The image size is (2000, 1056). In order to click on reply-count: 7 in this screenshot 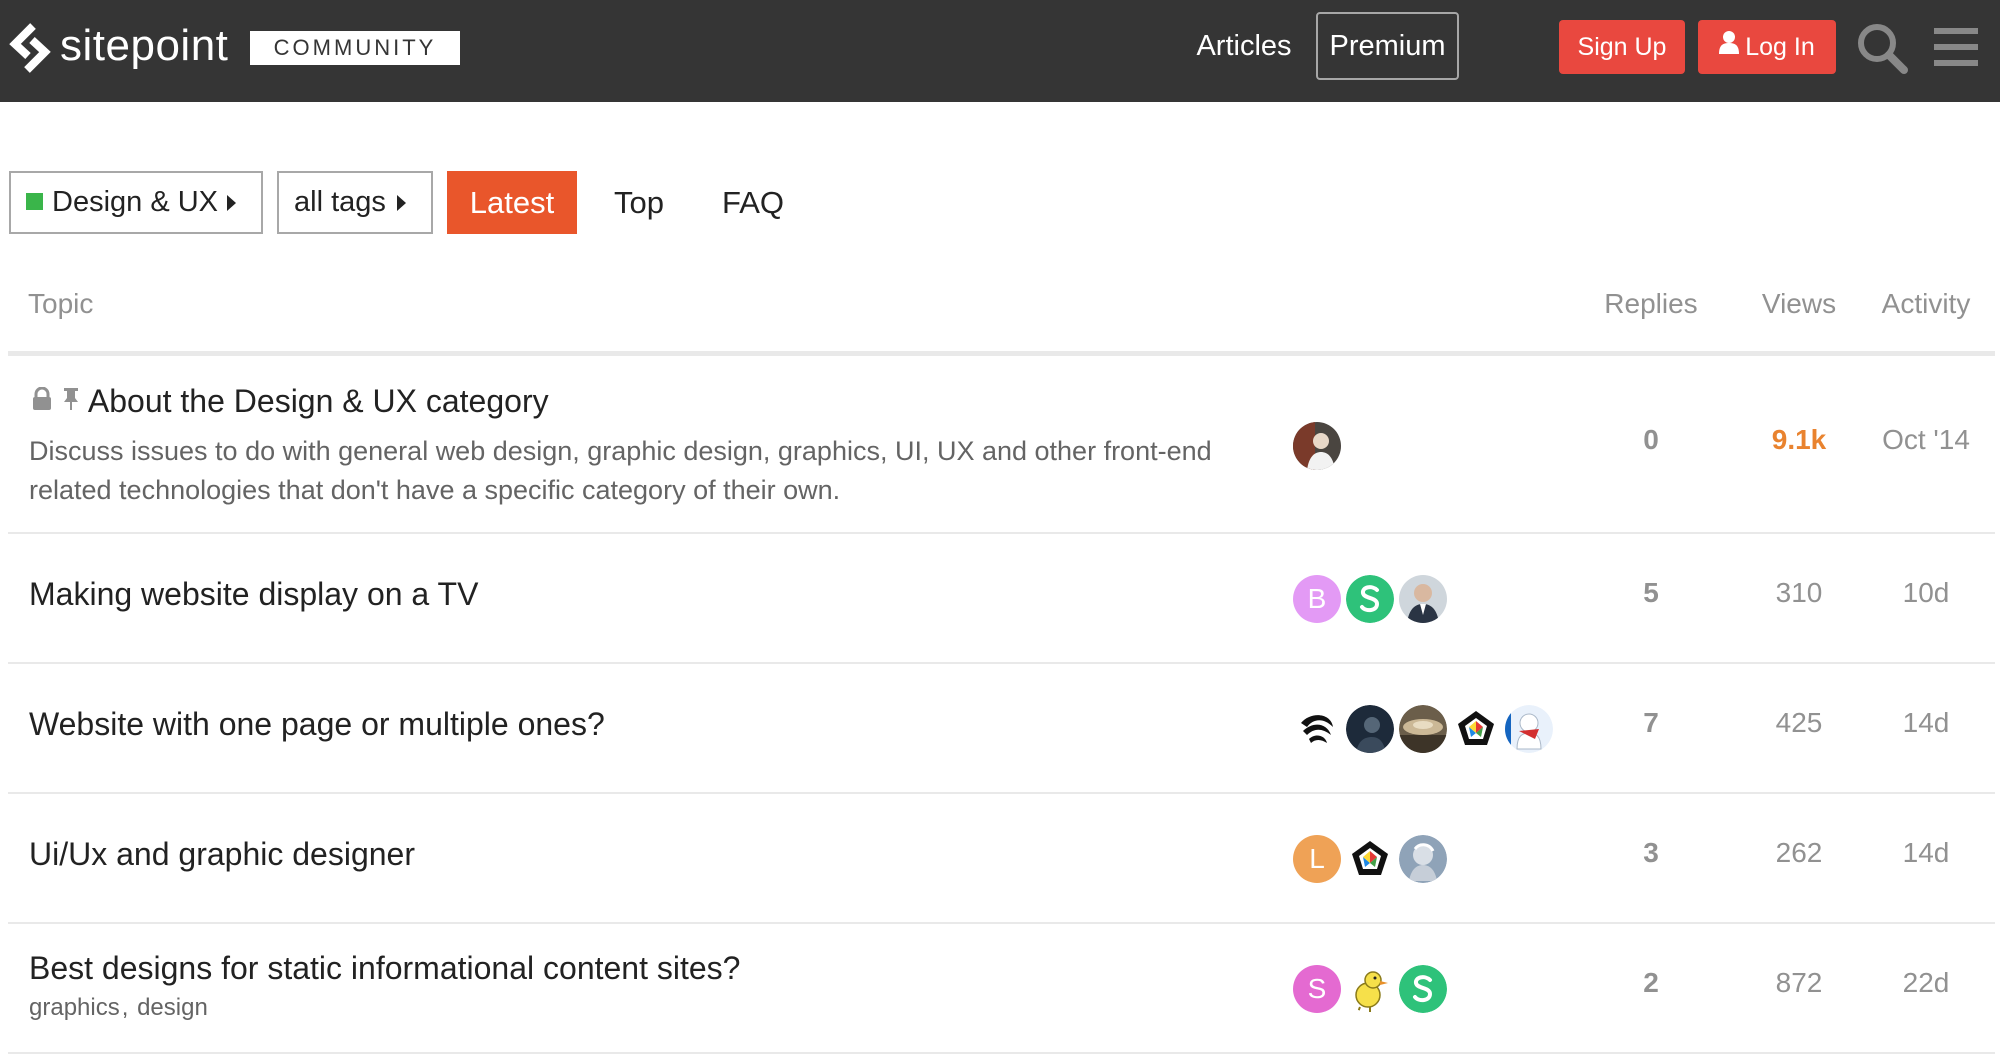, I will do `click(1651, 722)`.